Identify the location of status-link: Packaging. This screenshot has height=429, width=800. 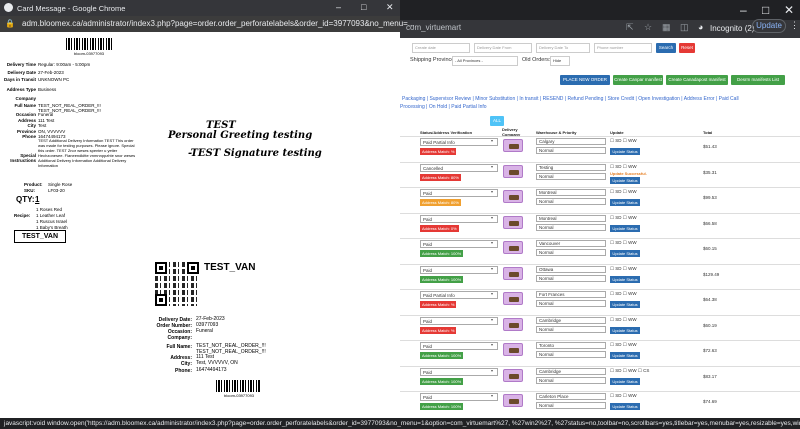
(413, 99).